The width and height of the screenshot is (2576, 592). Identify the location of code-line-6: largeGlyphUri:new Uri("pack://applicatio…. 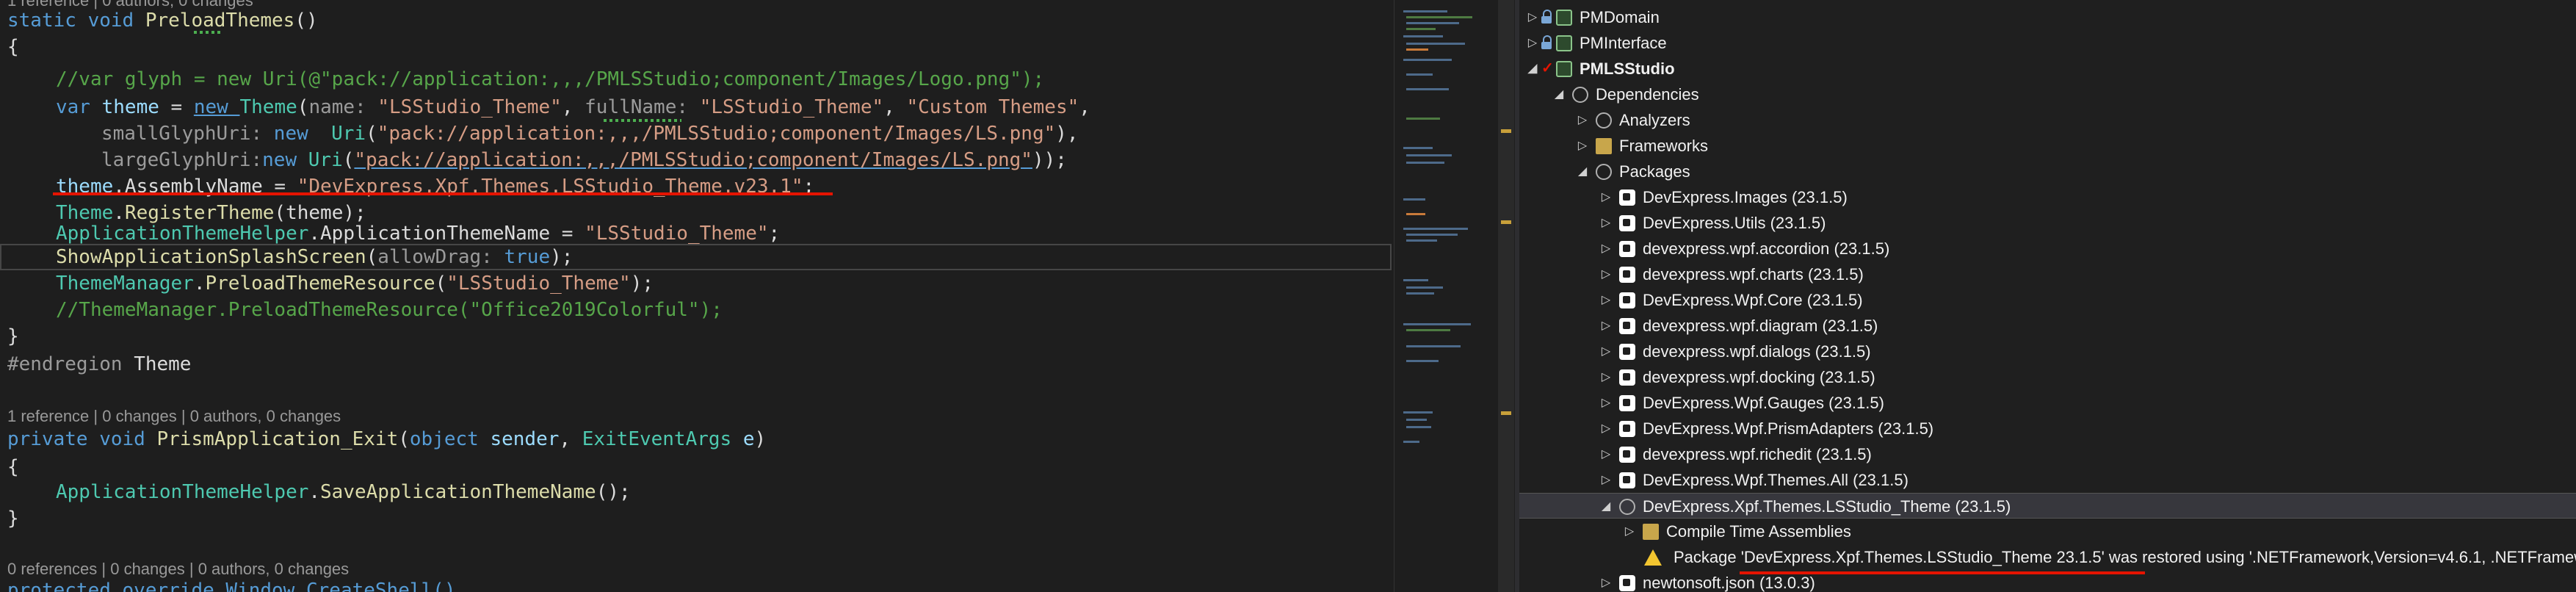
(584, 160).